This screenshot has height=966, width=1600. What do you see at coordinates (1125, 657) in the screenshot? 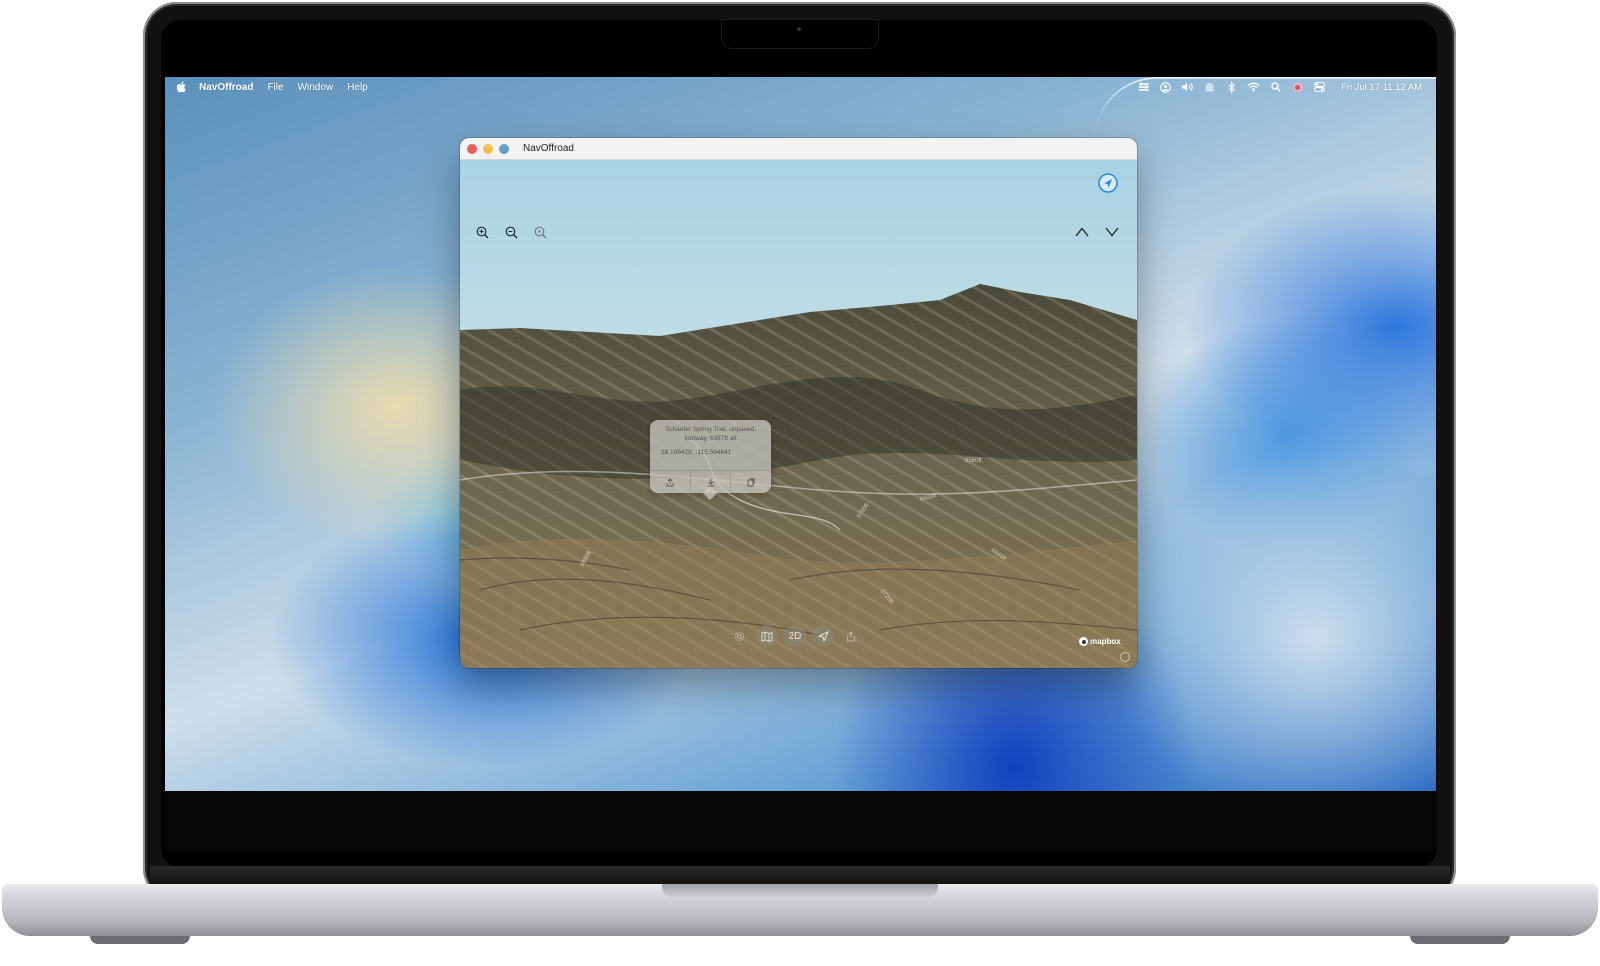
I see `info-icon` at bounding box center [1125, 657].